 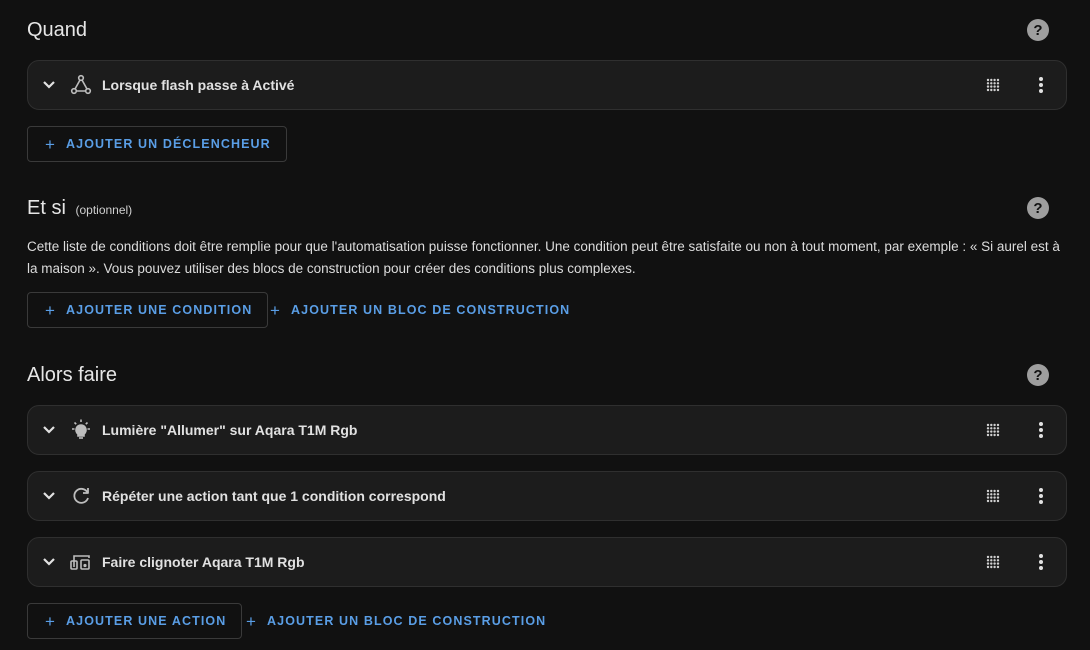 I want to click on action-row: Lumière "Allumer" sur Aqara T1M Rgb, so click(x=547, y=430).